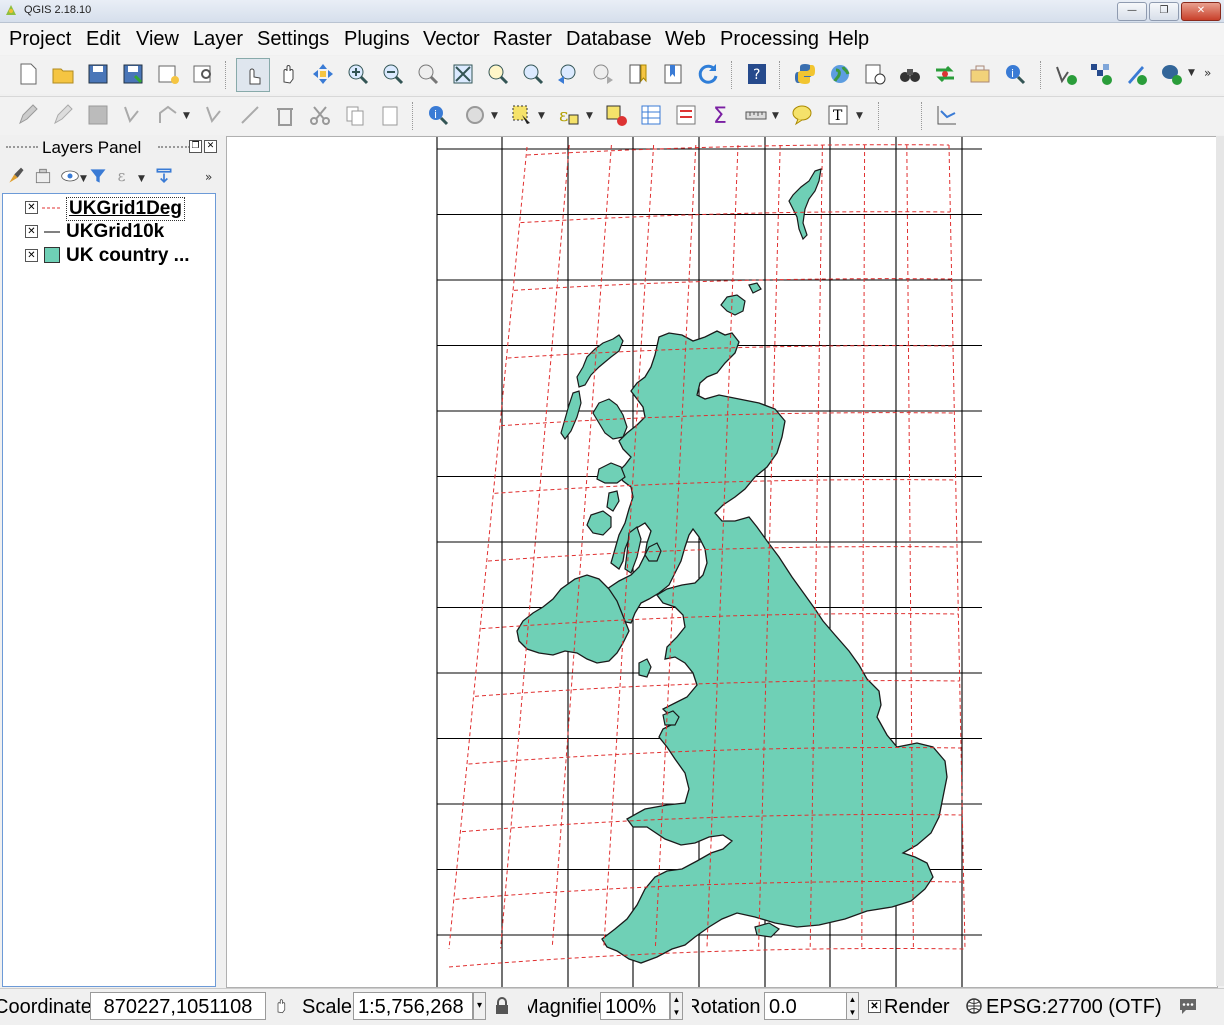 This screenshot has height=1025, width=1224. Describe the element at coordinates (502, 1006) in the screenshot. I see `lock-icon` at that location.